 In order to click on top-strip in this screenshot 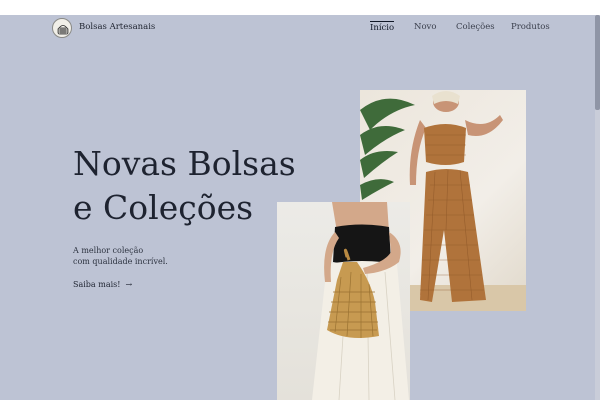, I will do `click(300, 7)`.